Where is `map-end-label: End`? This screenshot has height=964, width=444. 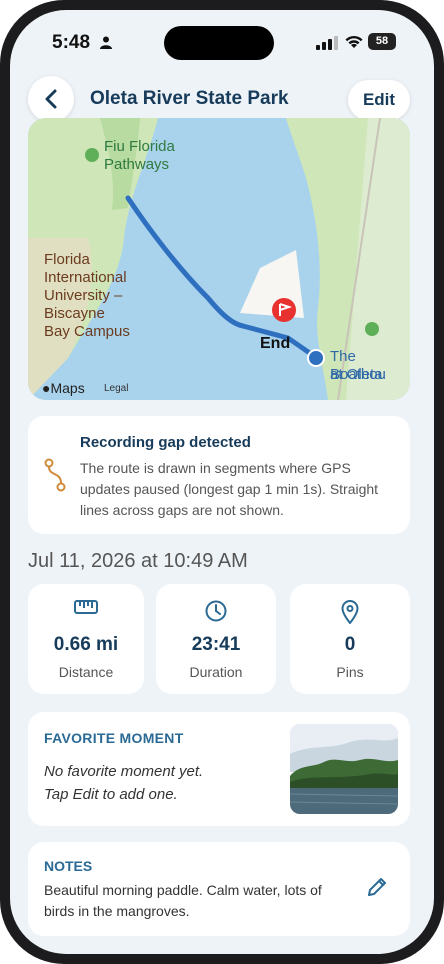
map-end-label: End is located at coordinates (275, 343).